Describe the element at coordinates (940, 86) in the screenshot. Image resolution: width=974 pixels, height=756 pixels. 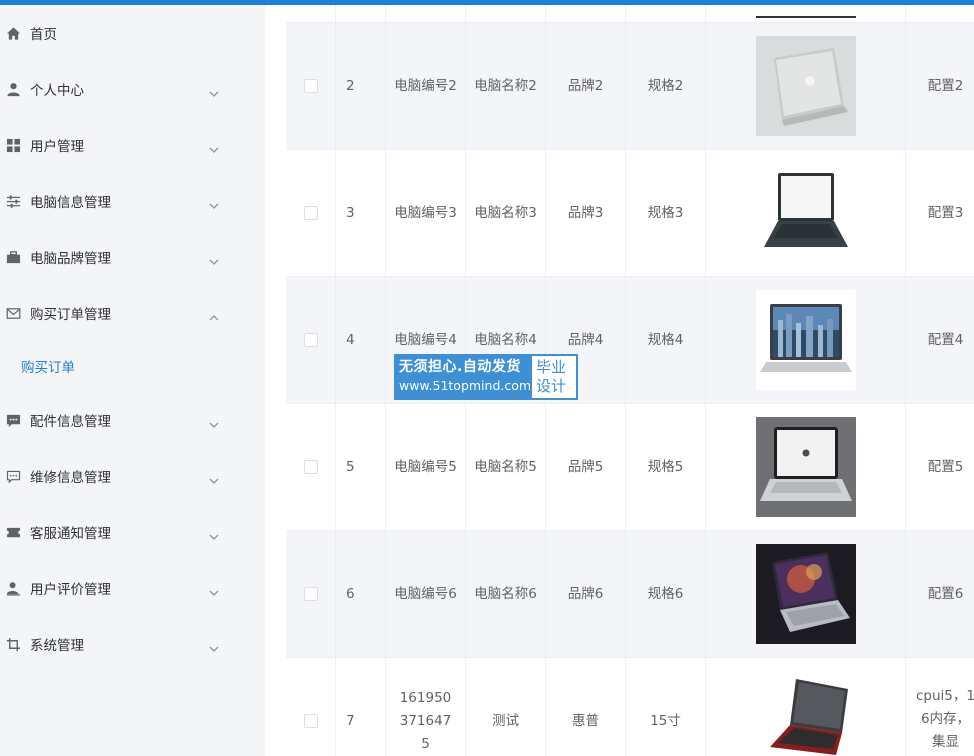
I see `config: 配置2` at that location.